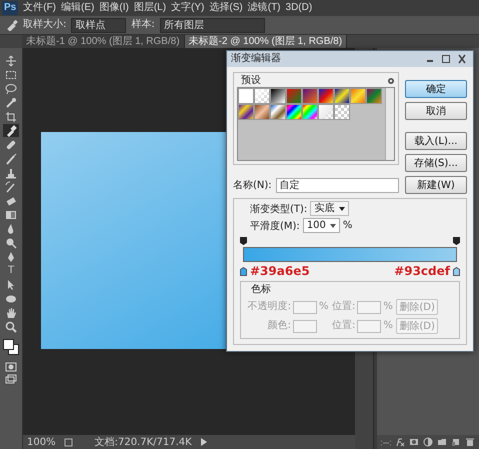 The width and height of the screenshot is (479, 449). What do you see at coordinates (11, 242) in the screenshot?
I see `magnifier-icon` at bounding box center [11, 242].